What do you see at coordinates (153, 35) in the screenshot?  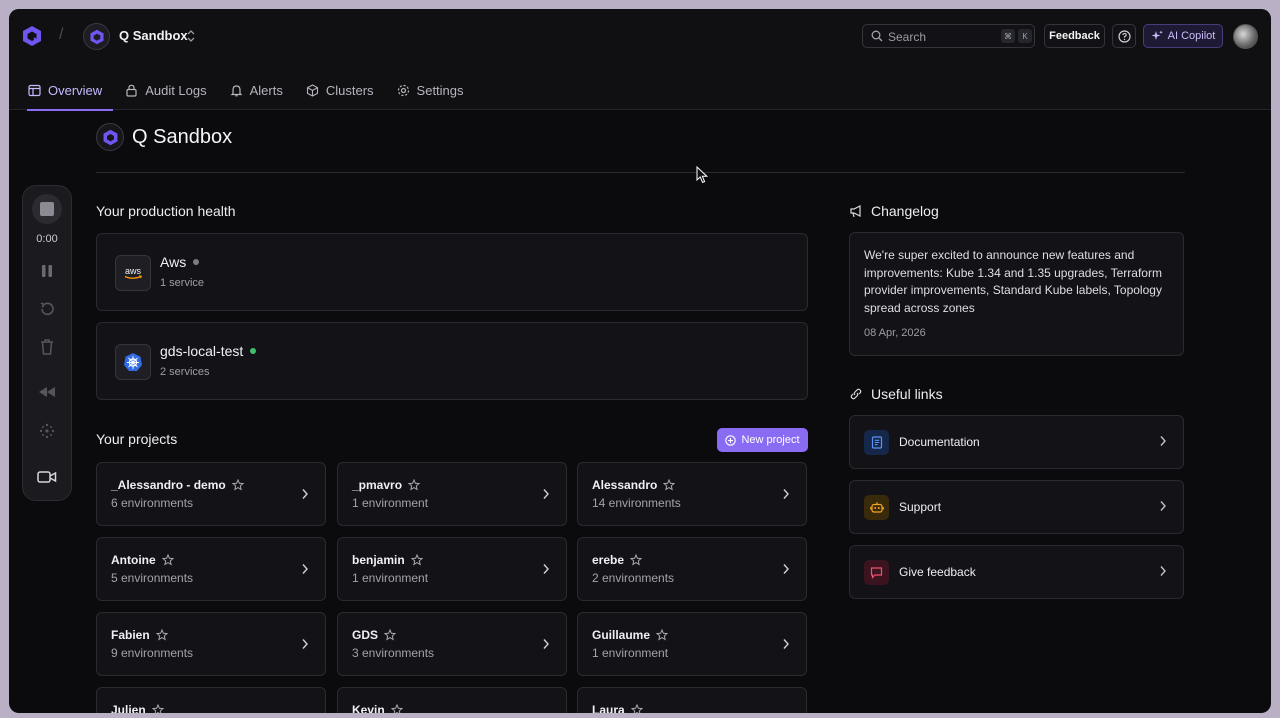 I see `org-switcher-name: Q Sandbox` at bounding box center [153, 35].